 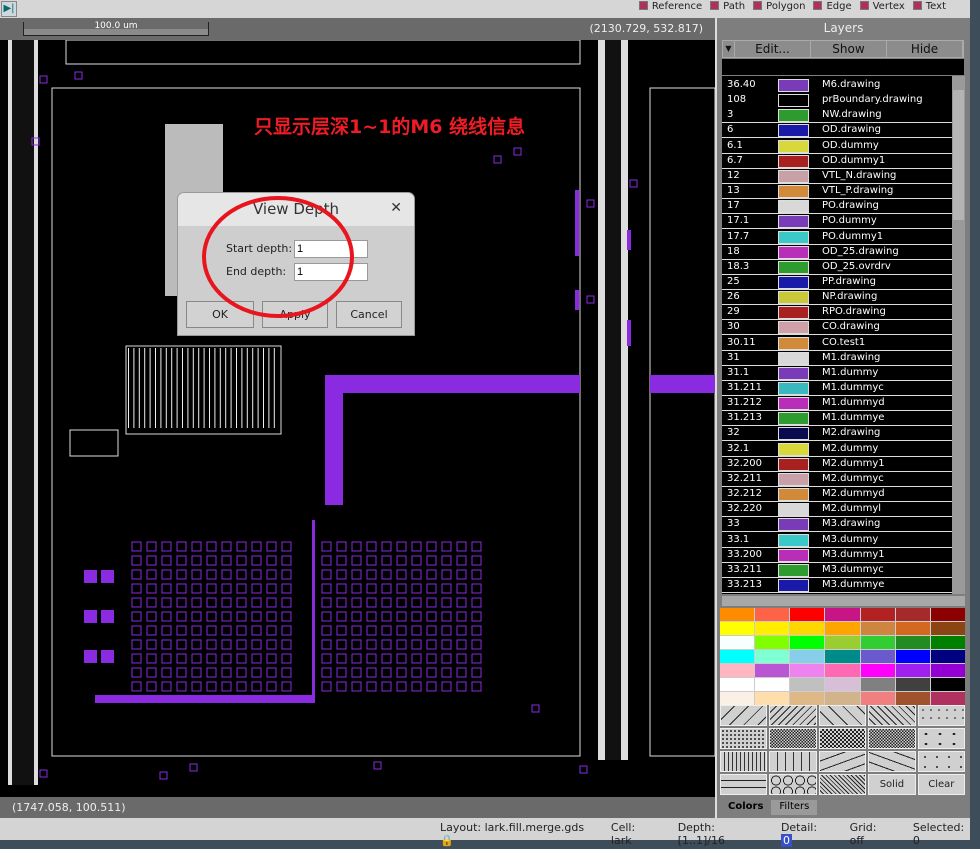 What do you see at coordinates (837, 434) in the screenshot?
I see `layer-row: 32 M2.drawing` at bounding box center [837, 434].